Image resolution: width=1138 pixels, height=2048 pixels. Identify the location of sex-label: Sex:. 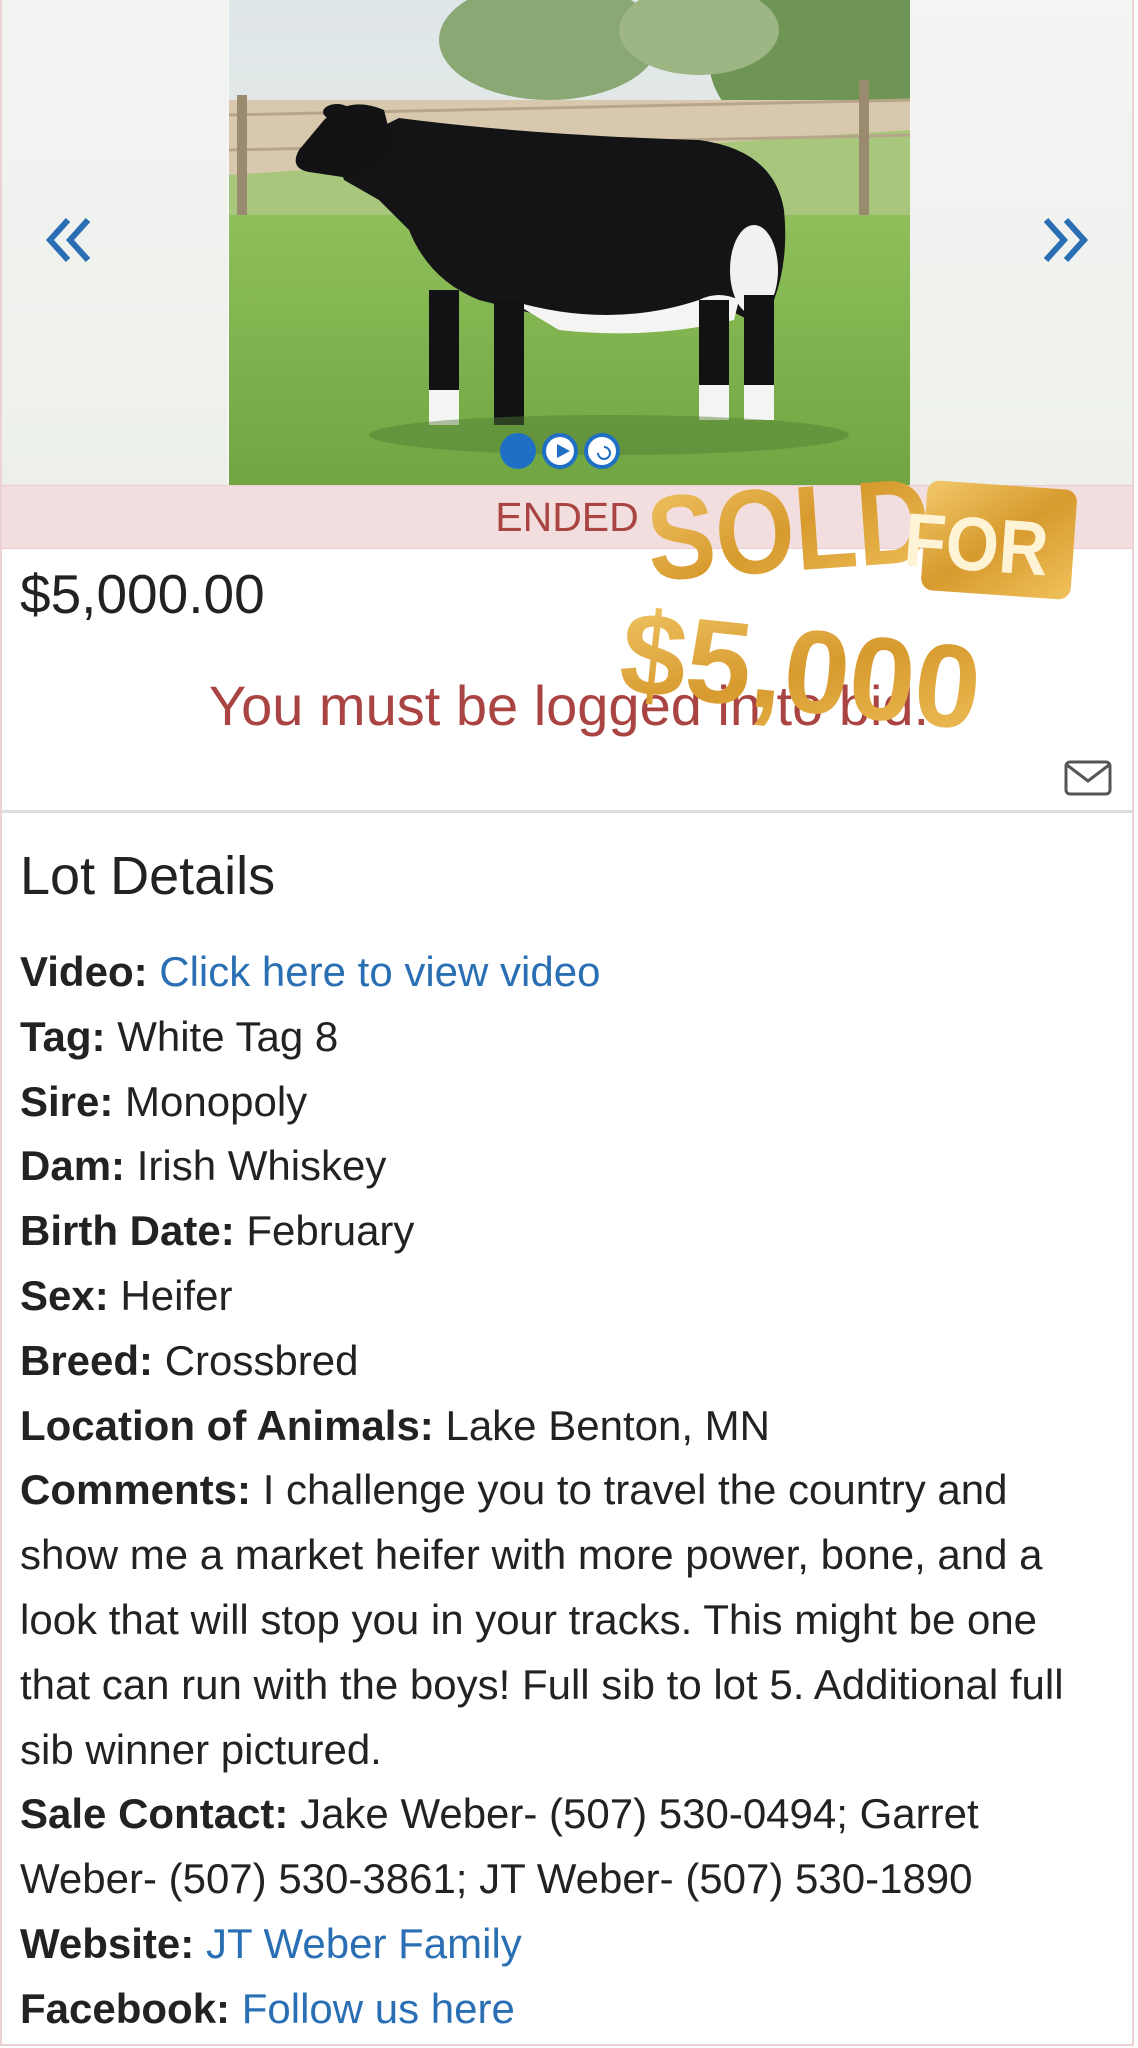
(64, 1295).